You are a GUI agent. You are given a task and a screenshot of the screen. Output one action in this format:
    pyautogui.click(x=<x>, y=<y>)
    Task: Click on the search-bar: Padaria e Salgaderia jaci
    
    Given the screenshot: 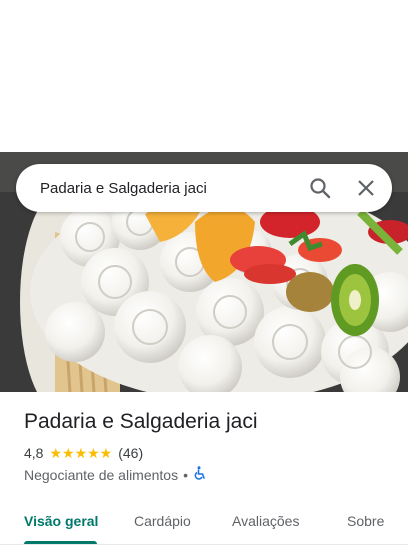 What is the action you would take?
    pyautogui.click(x=204, y=188)
    